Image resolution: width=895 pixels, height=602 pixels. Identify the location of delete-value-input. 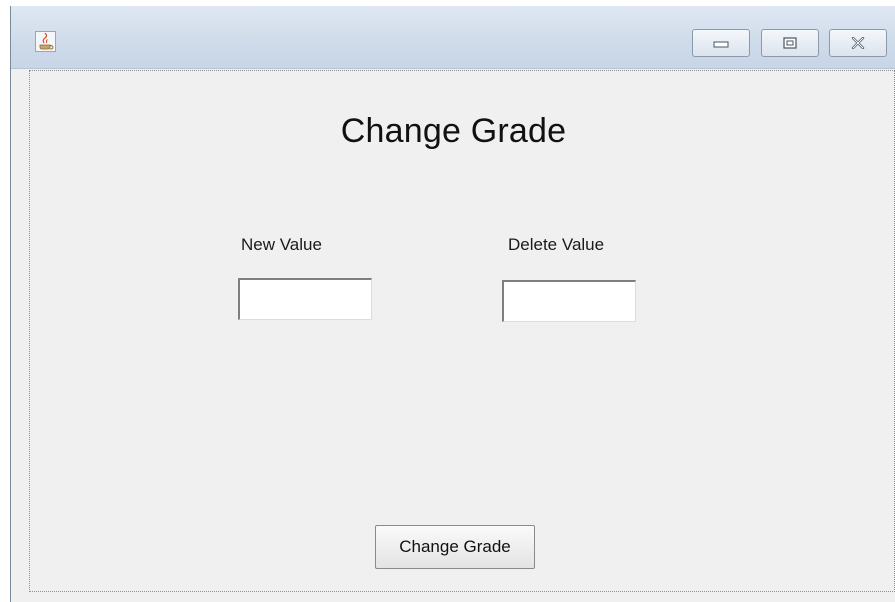
(569, 301).